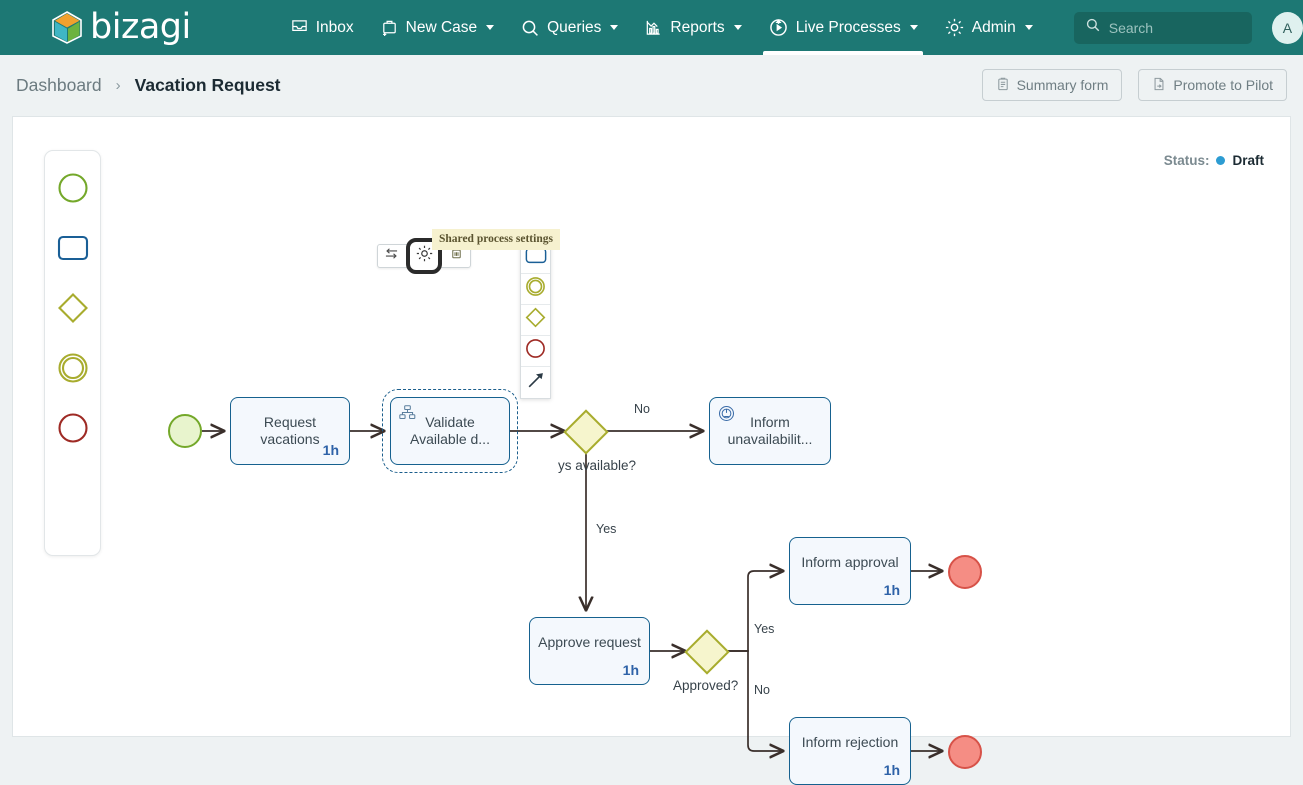  Describe the element at coordinates (589, 642) in the screenshot. I see `task-label: Approve request` at that location.